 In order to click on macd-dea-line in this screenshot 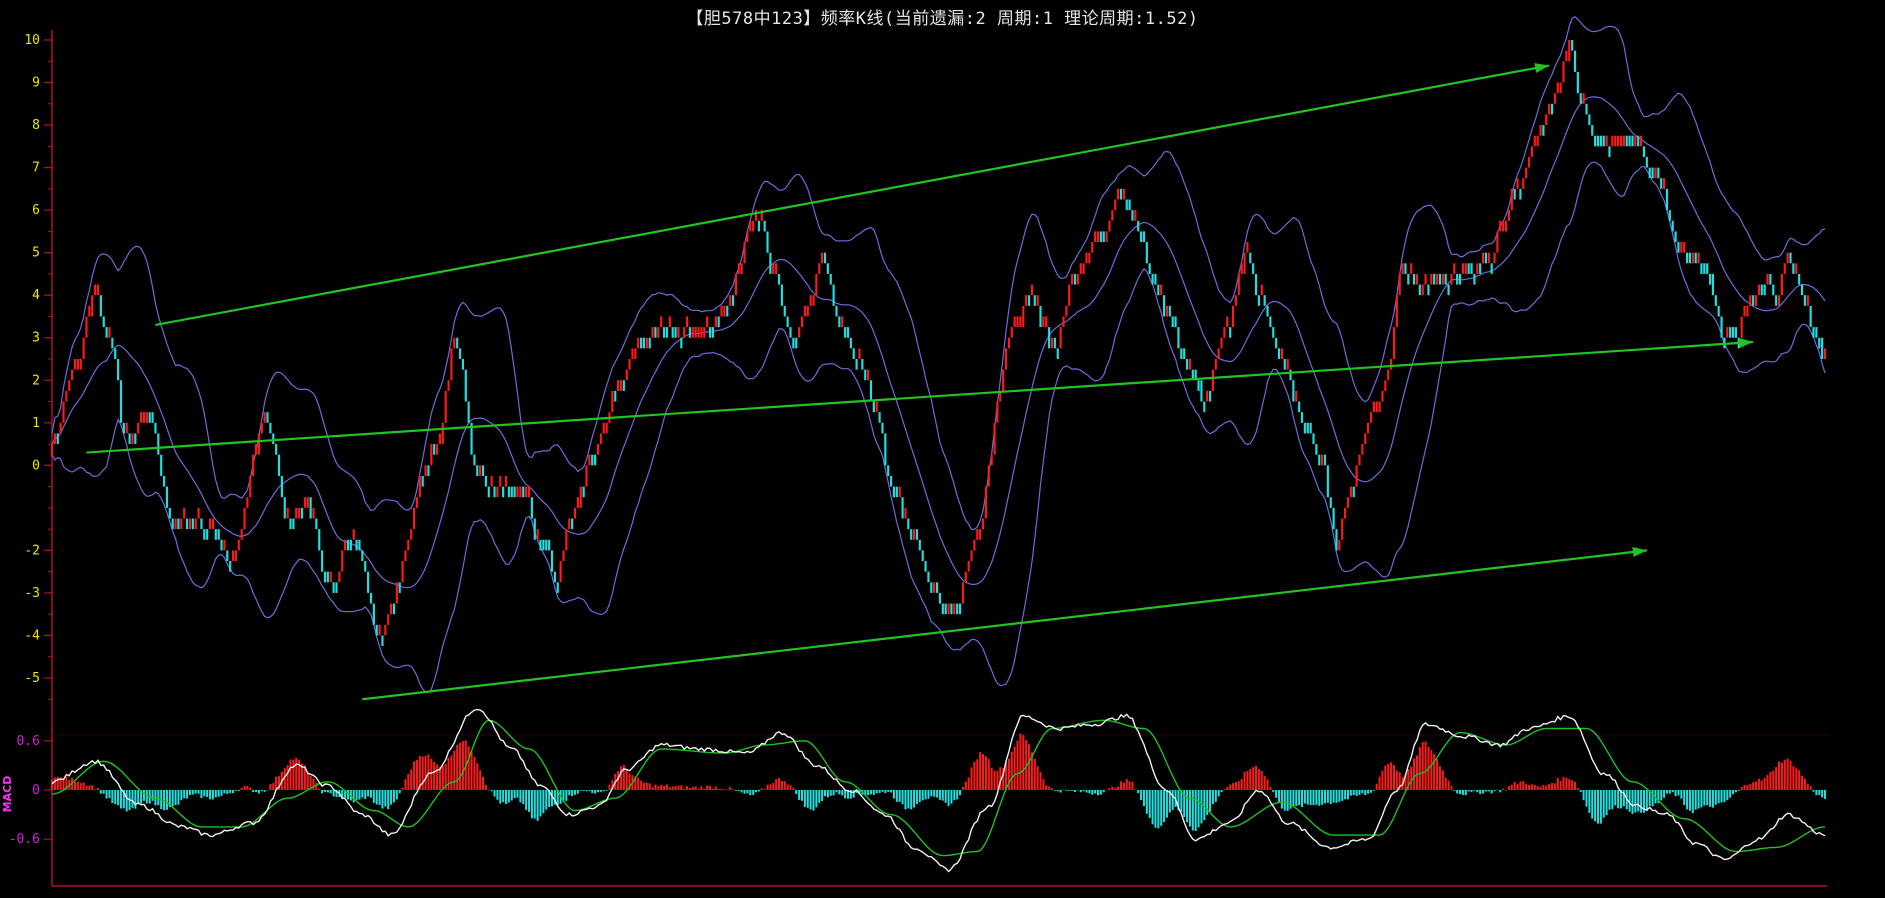, I will do `click(938, 788)`.